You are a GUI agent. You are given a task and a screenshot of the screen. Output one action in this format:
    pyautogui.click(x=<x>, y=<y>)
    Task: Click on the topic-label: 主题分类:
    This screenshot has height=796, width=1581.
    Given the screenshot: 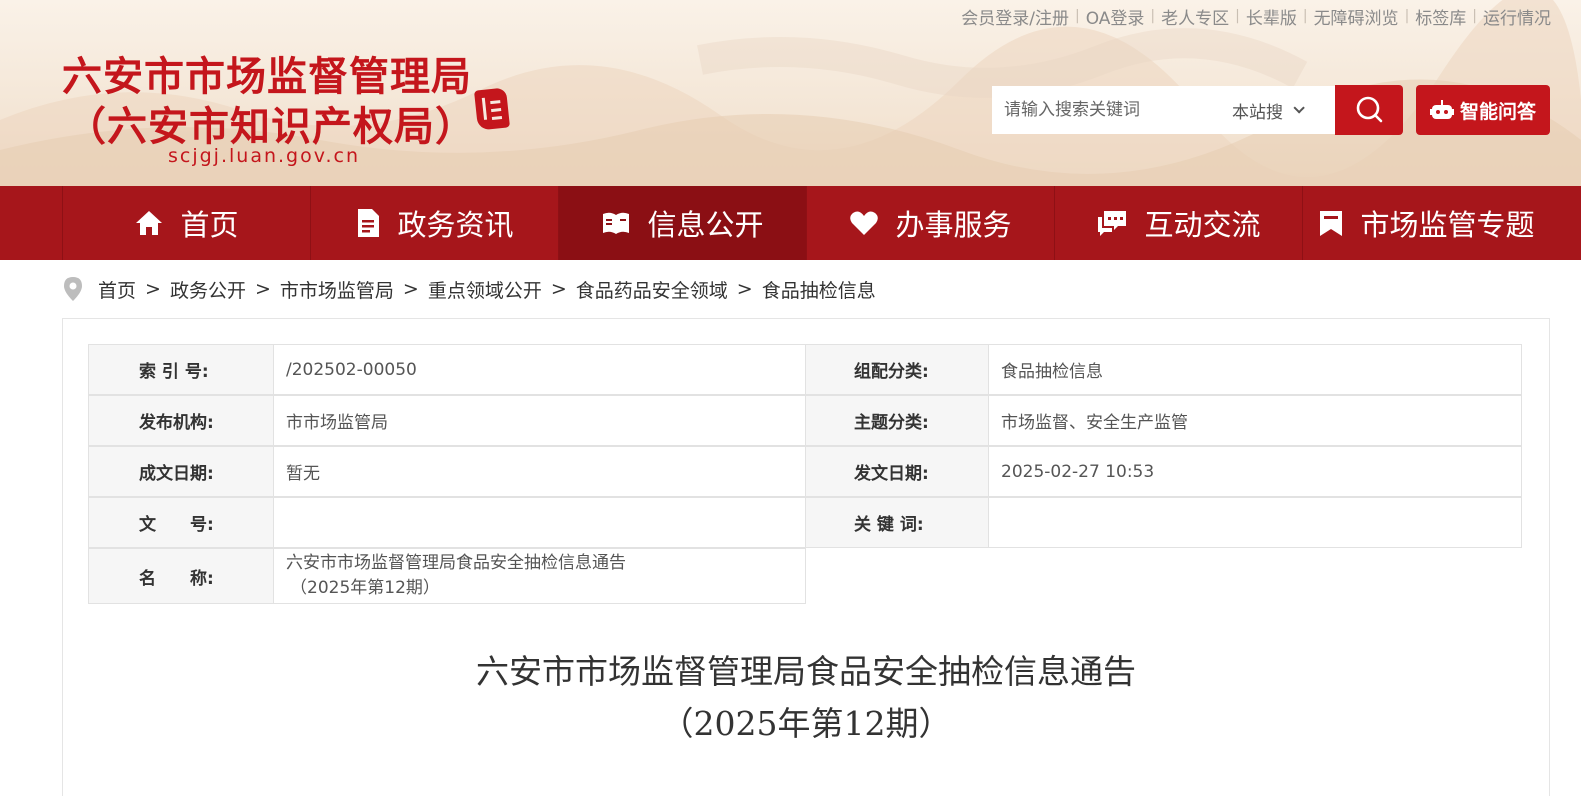 What is the action you would take?
    pyautogui.click(x=897, y=420)
    